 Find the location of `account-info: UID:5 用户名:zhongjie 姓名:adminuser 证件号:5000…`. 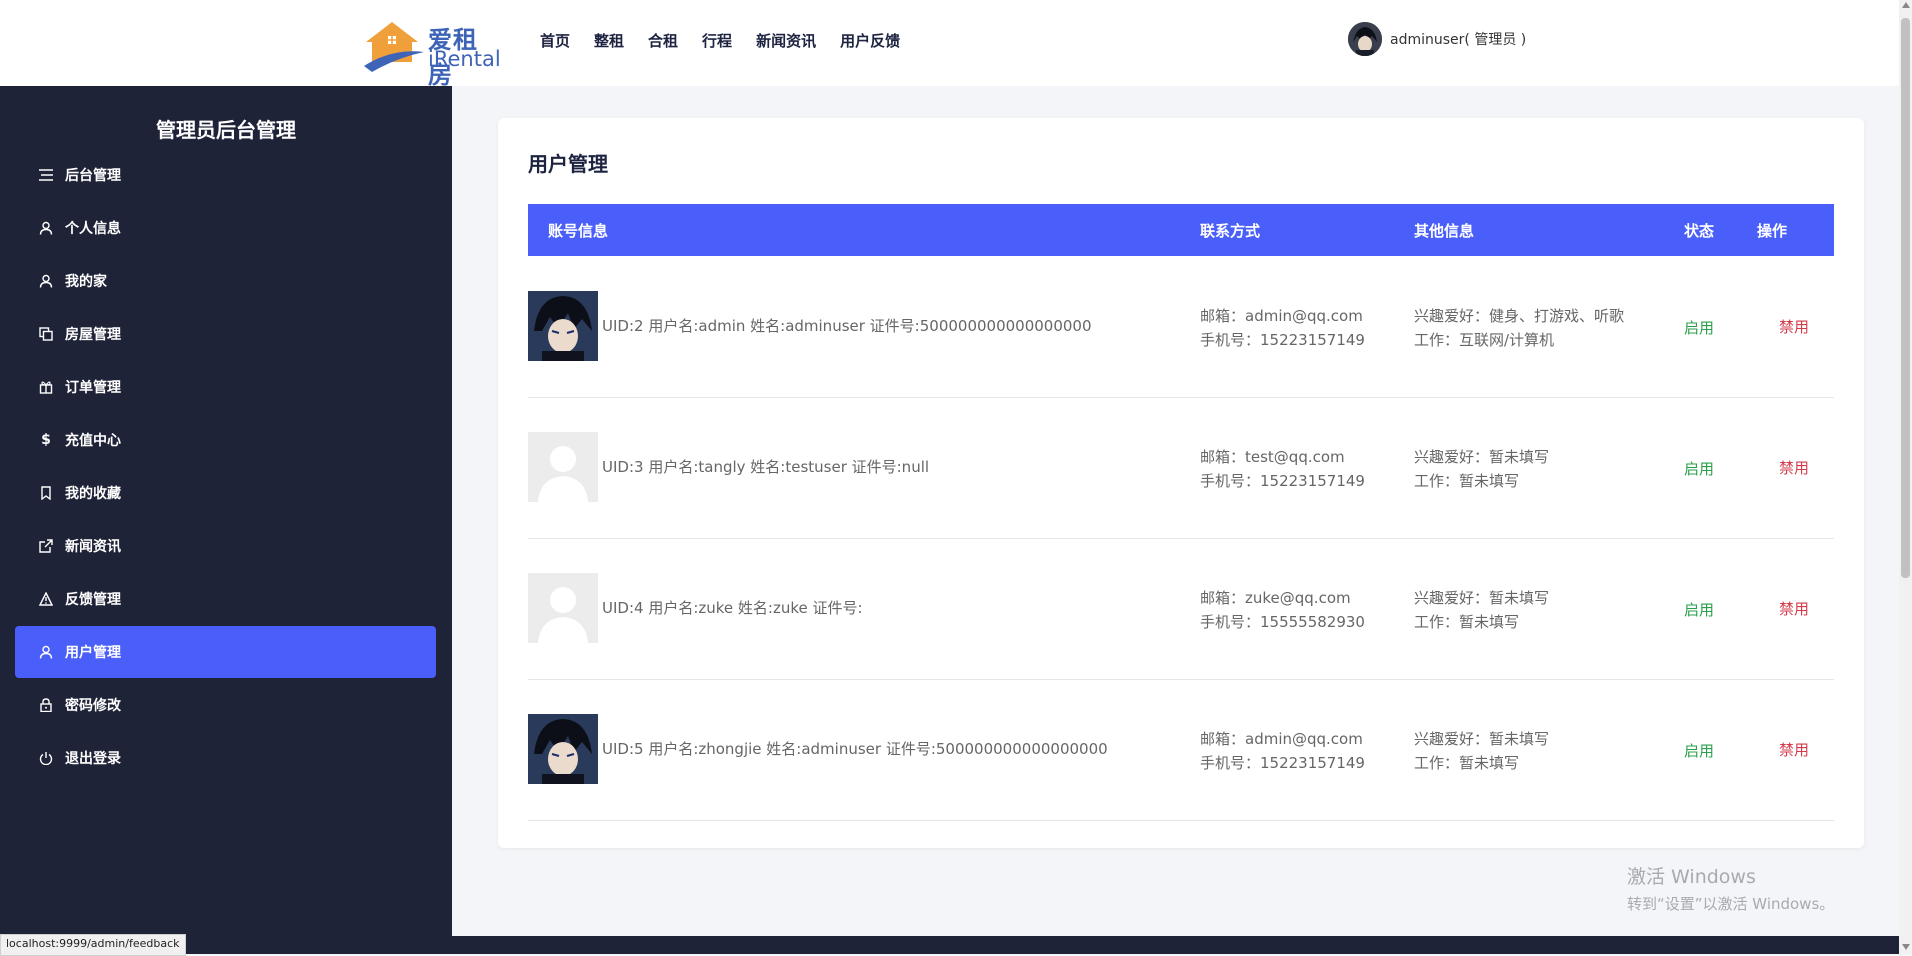

account-info: UID:5 用户名:zhongjie 姓名:adminuser 证件号:5000… is located at coordinates (855, 749).